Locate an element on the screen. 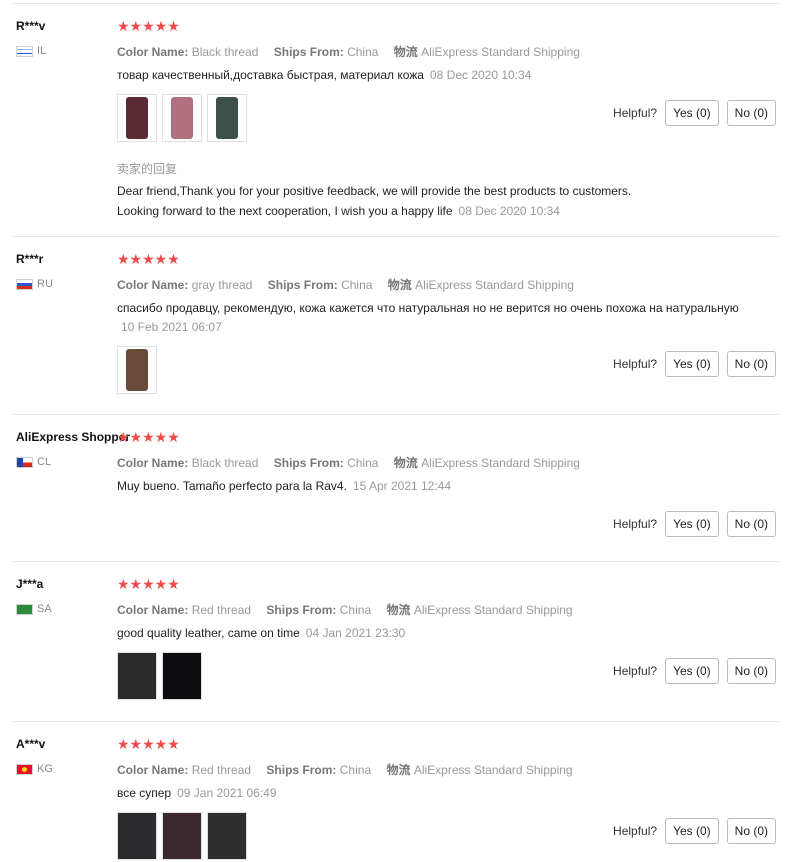  country-code: SA is located at coordinates (44, 609).